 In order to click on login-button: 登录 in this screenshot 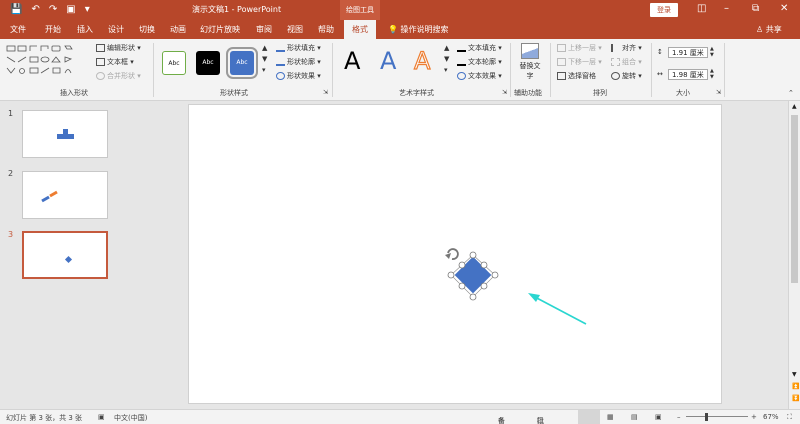, I will do `click(664, 10)`.